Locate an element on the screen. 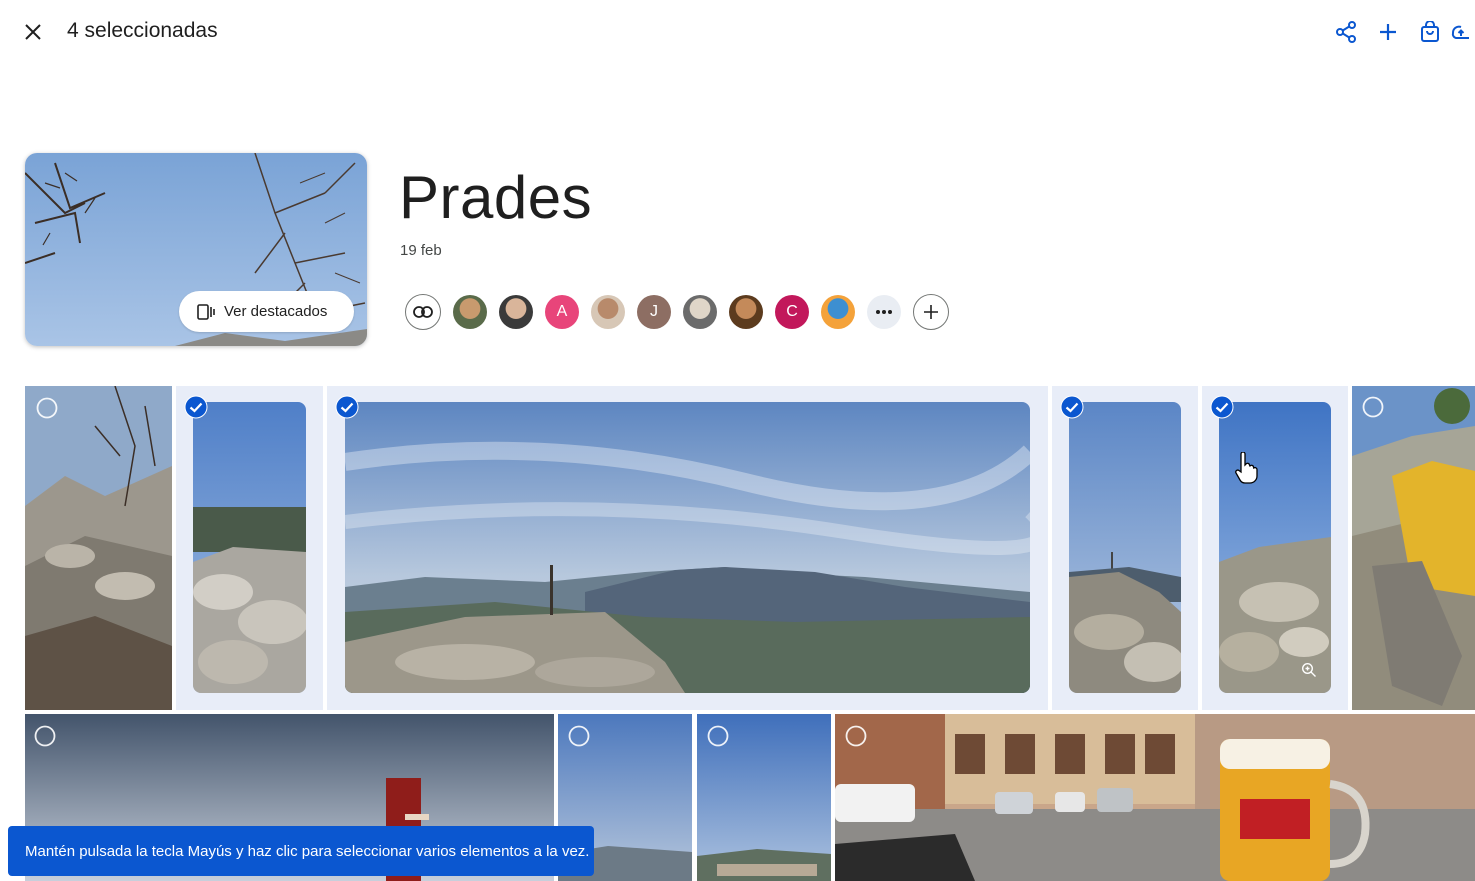  avatar: A is located at coordinates (562, 312).